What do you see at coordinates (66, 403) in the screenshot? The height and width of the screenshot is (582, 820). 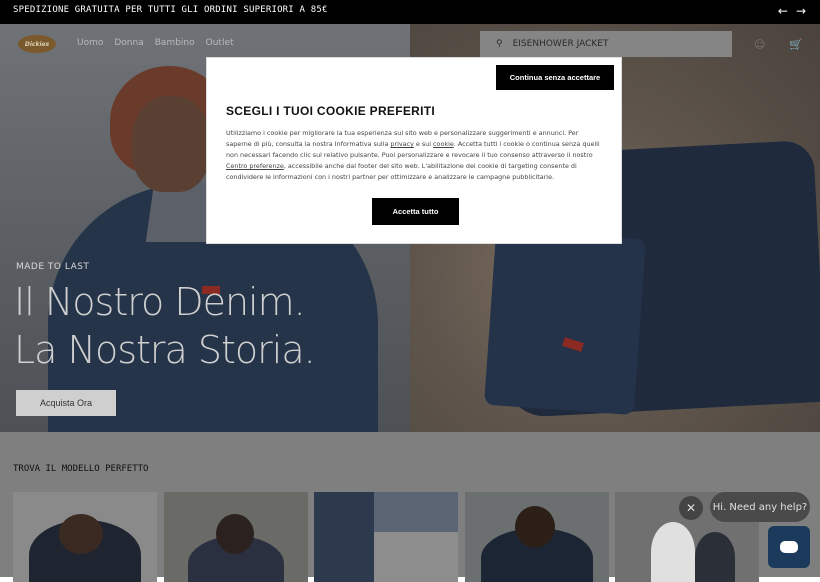 I see `hero-cta-button: Acquista Ora` at bounding box center [66, 403].